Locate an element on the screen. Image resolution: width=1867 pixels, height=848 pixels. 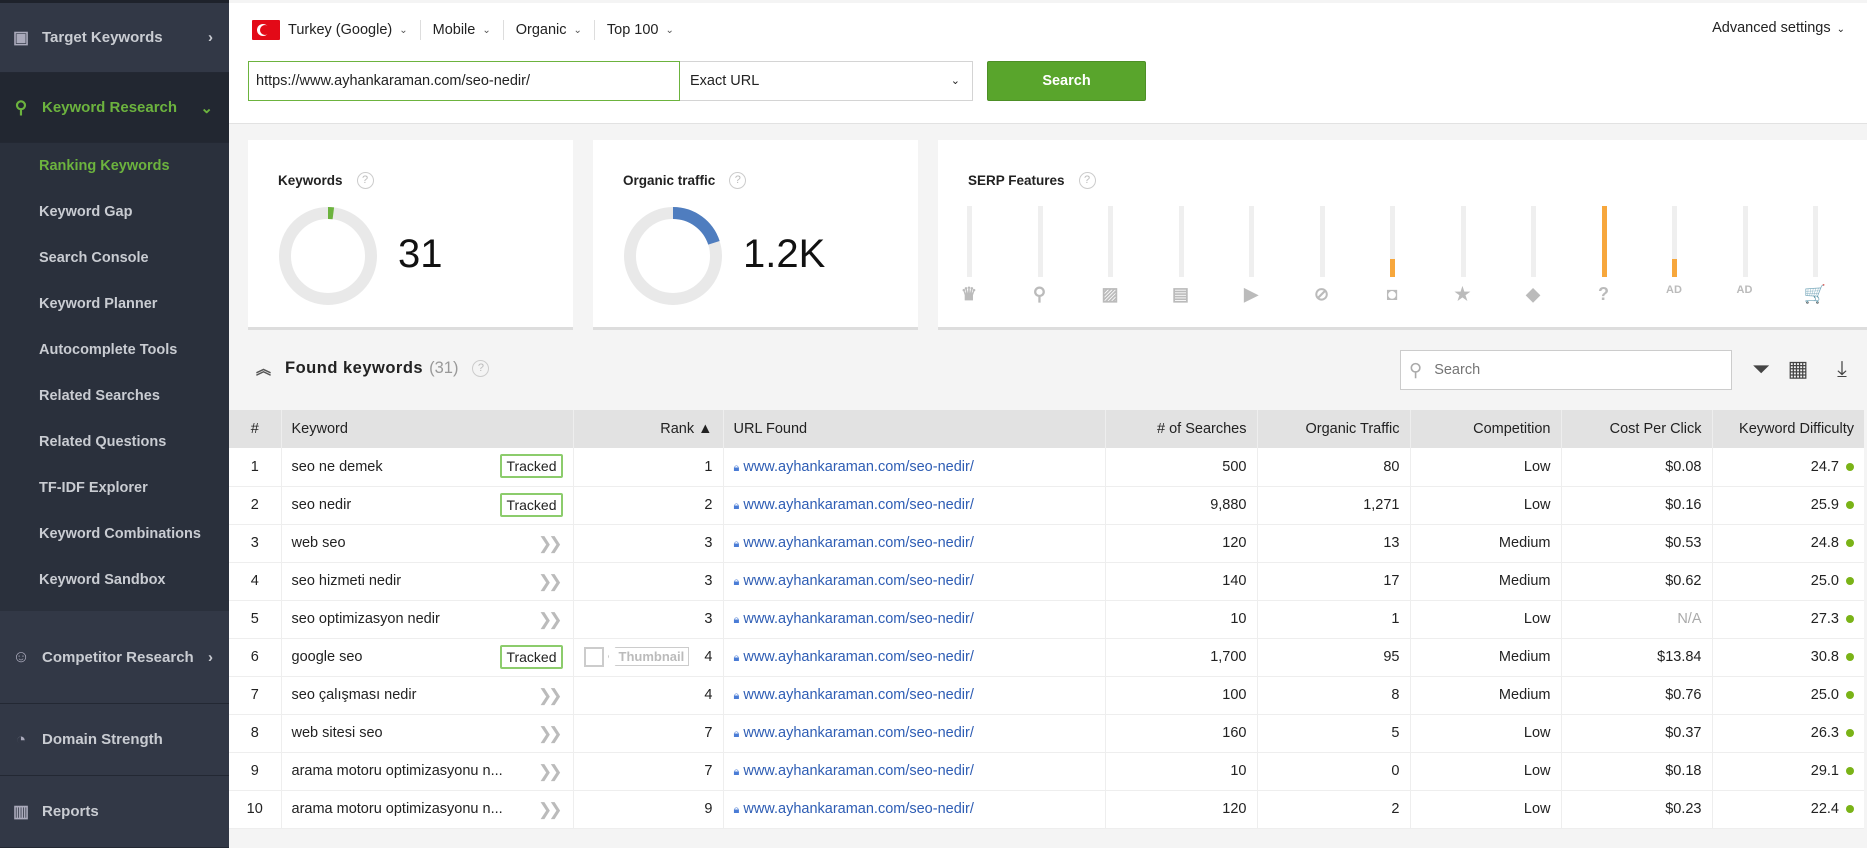
table-search-input is located at coordinates (1564, 370).